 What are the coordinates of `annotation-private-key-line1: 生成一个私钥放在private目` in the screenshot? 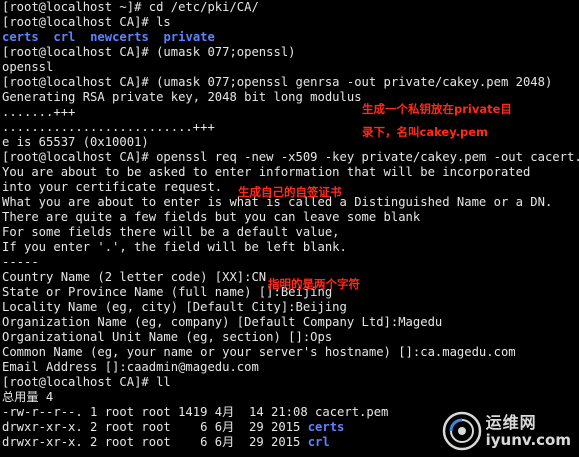 It's located at (437, 109).